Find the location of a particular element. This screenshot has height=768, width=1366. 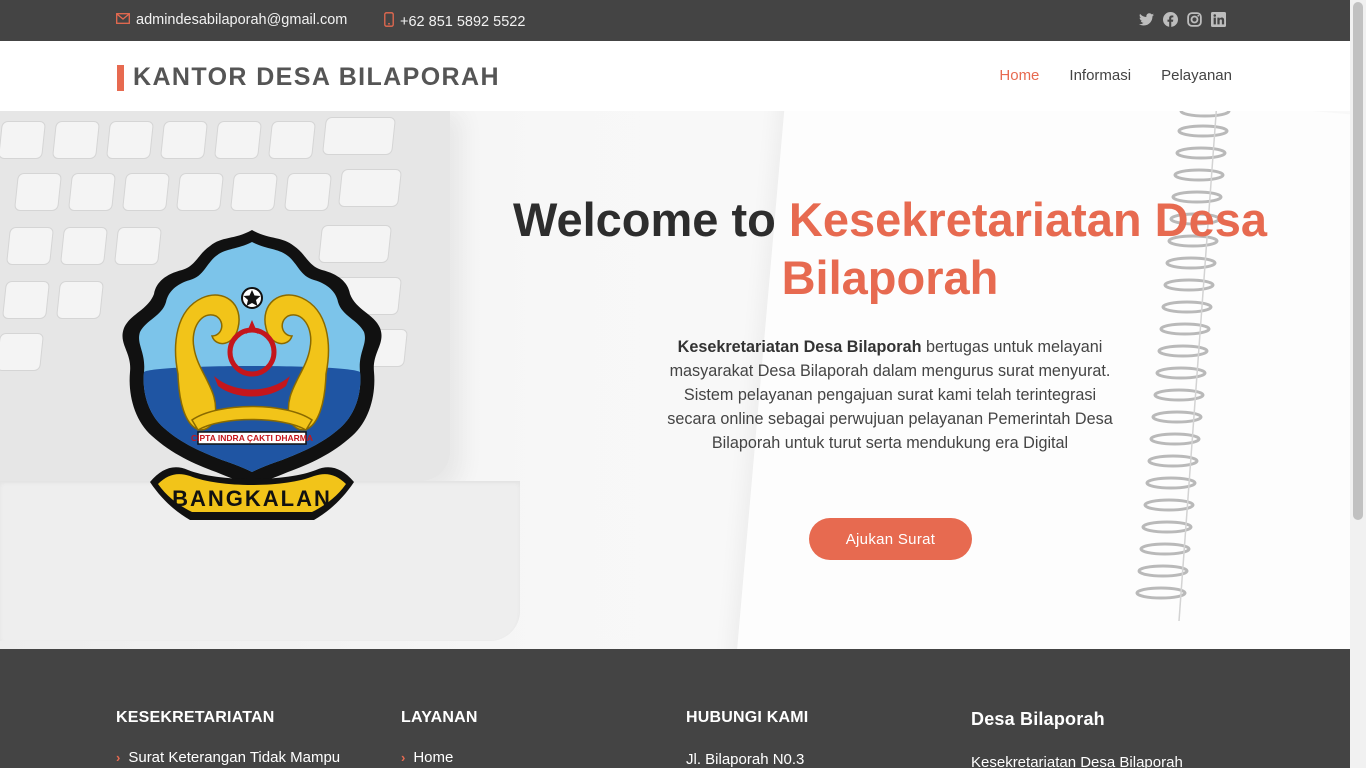

bangkalan-emblem-logo: CIPTA INDRA ÇAKTI DHARMA BANGKALAN is located at coordinates (252, 375).